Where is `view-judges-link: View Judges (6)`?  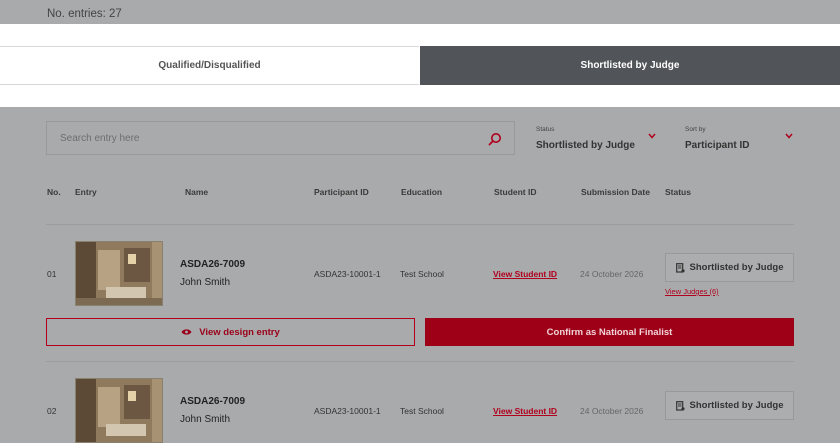
view-judges-link: View Judges (6) is located at coordinates (692, 291).